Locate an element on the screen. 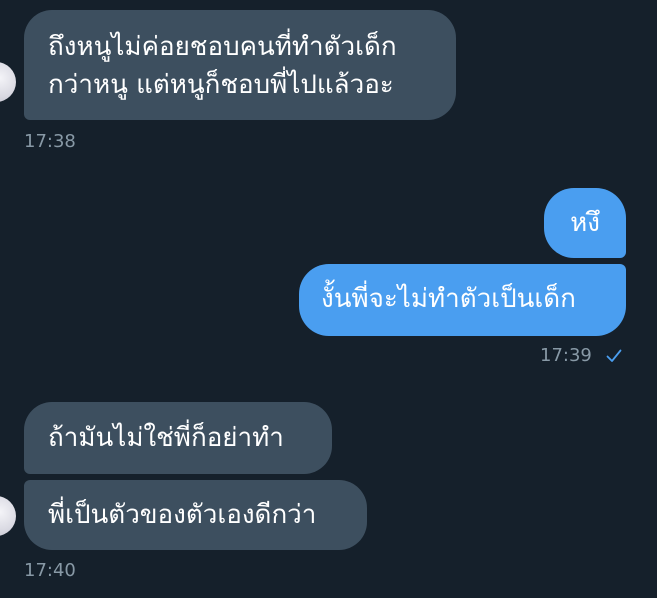  message-text: งั้นพี่จะไม่ทำตัวเป็นเด็ก is located at coordinates (448, 299).